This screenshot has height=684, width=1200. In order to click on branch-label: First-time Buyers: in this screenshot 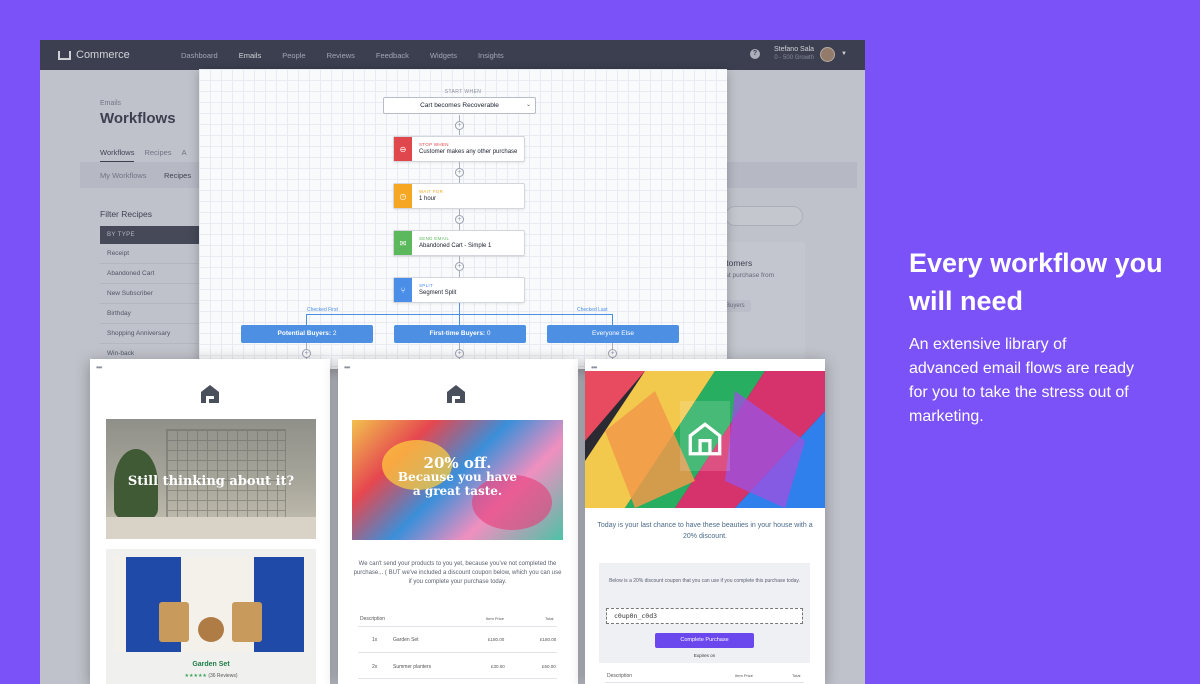, I will do `click(457, 333)`.